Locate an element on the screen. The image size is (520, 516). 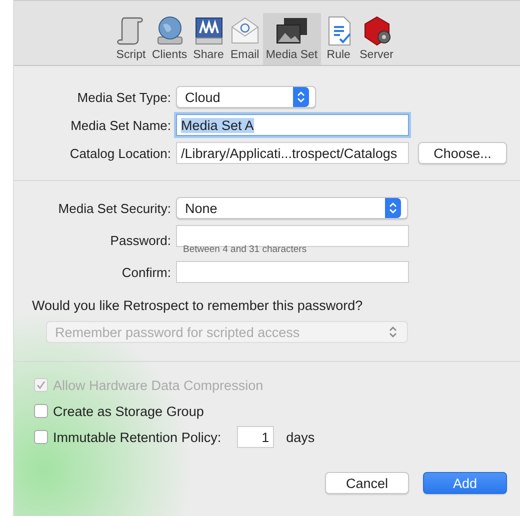
field-label: Catalog Location: is located at coordinates (119, 153).